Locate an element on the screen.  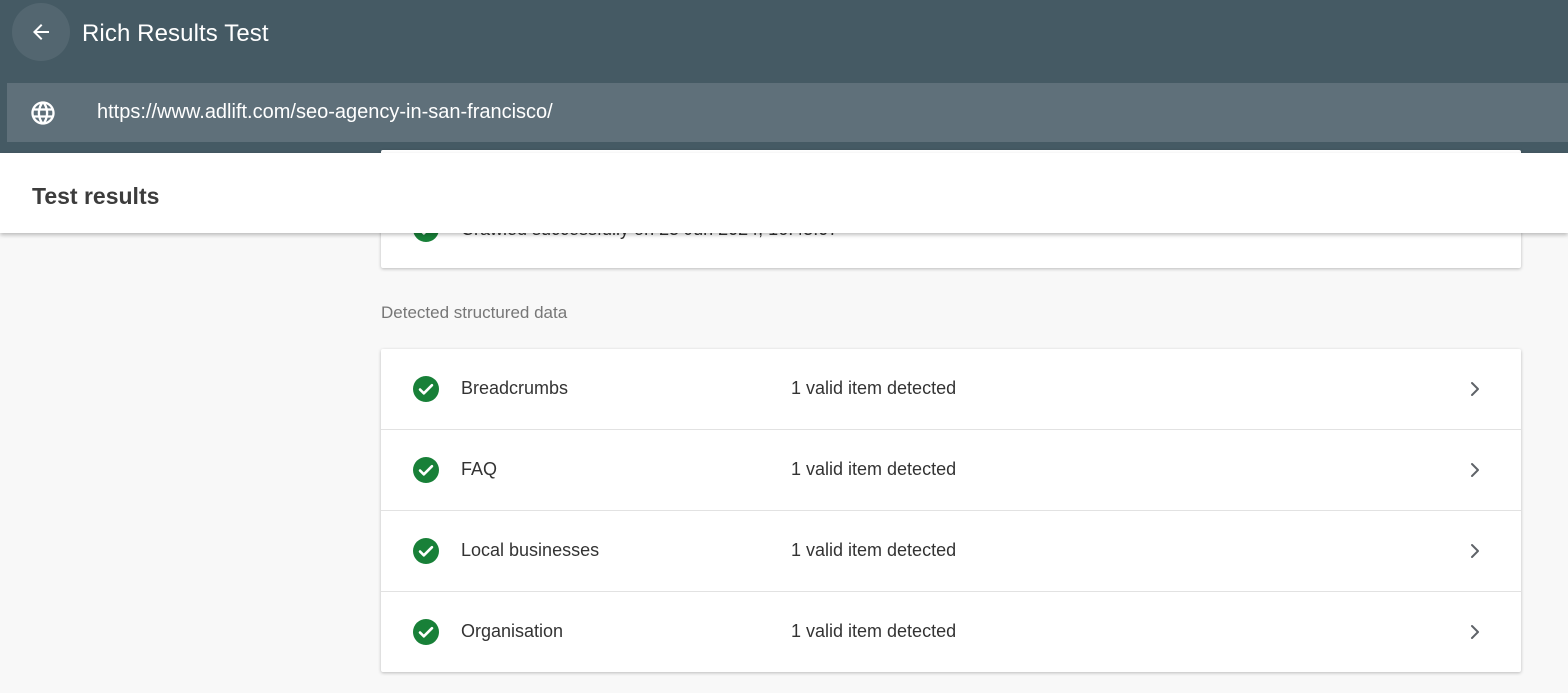
section-label: Detected structured data is located at coordinates (474, 312).